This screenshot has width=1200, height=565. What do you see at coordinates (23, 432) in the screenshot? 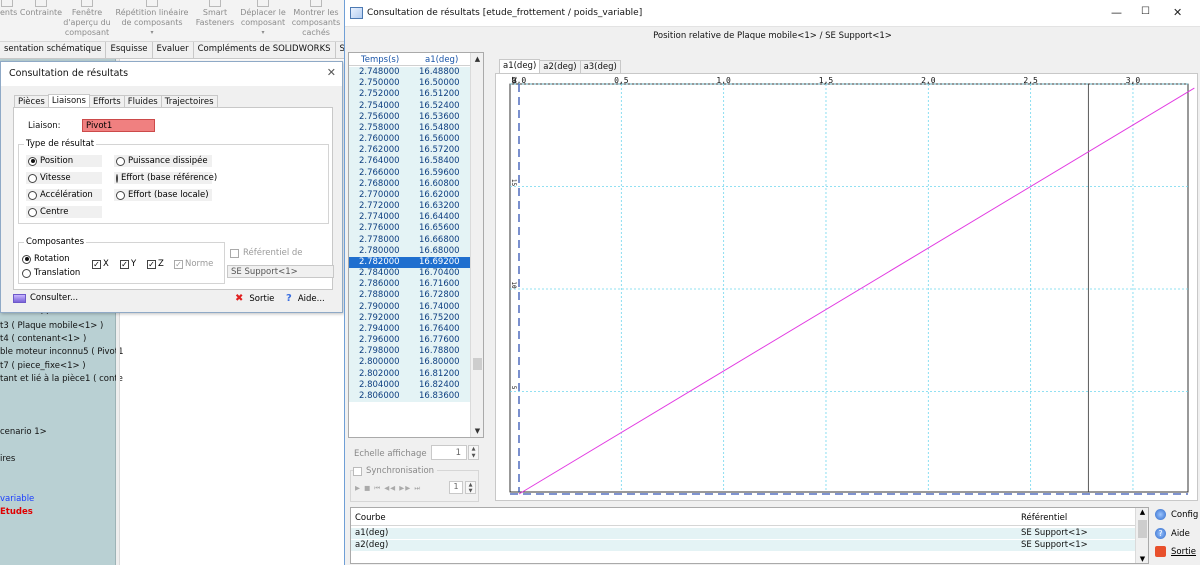
I see `tree-item-scenario: cenario 1>` at bounding box center [23, 432].